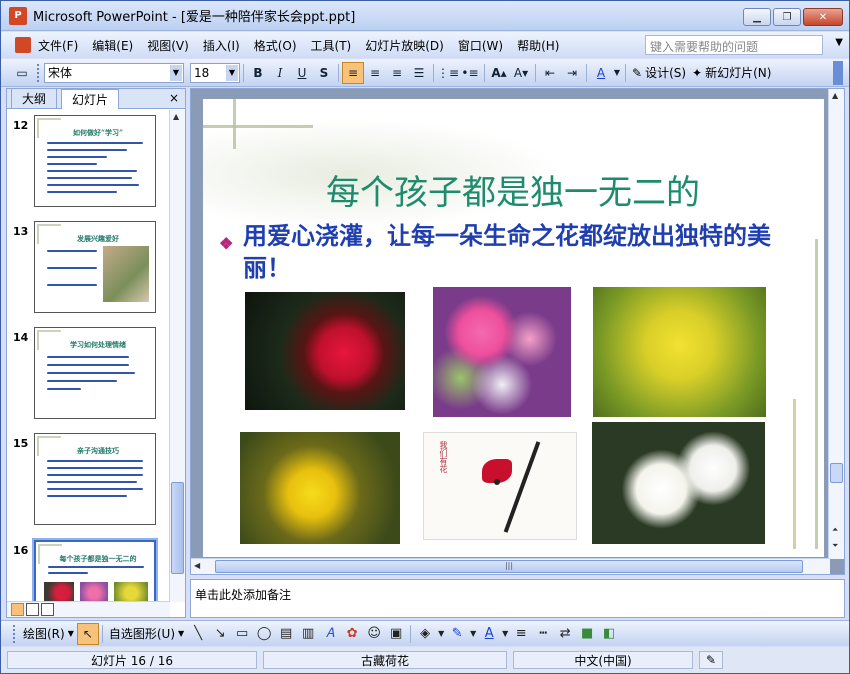 This screenshot has height=674, width=850. What do you see at coordinates (419, 73) in the screenshot?
I see `justify-icon: ☰` at bounding box center [419, 73].